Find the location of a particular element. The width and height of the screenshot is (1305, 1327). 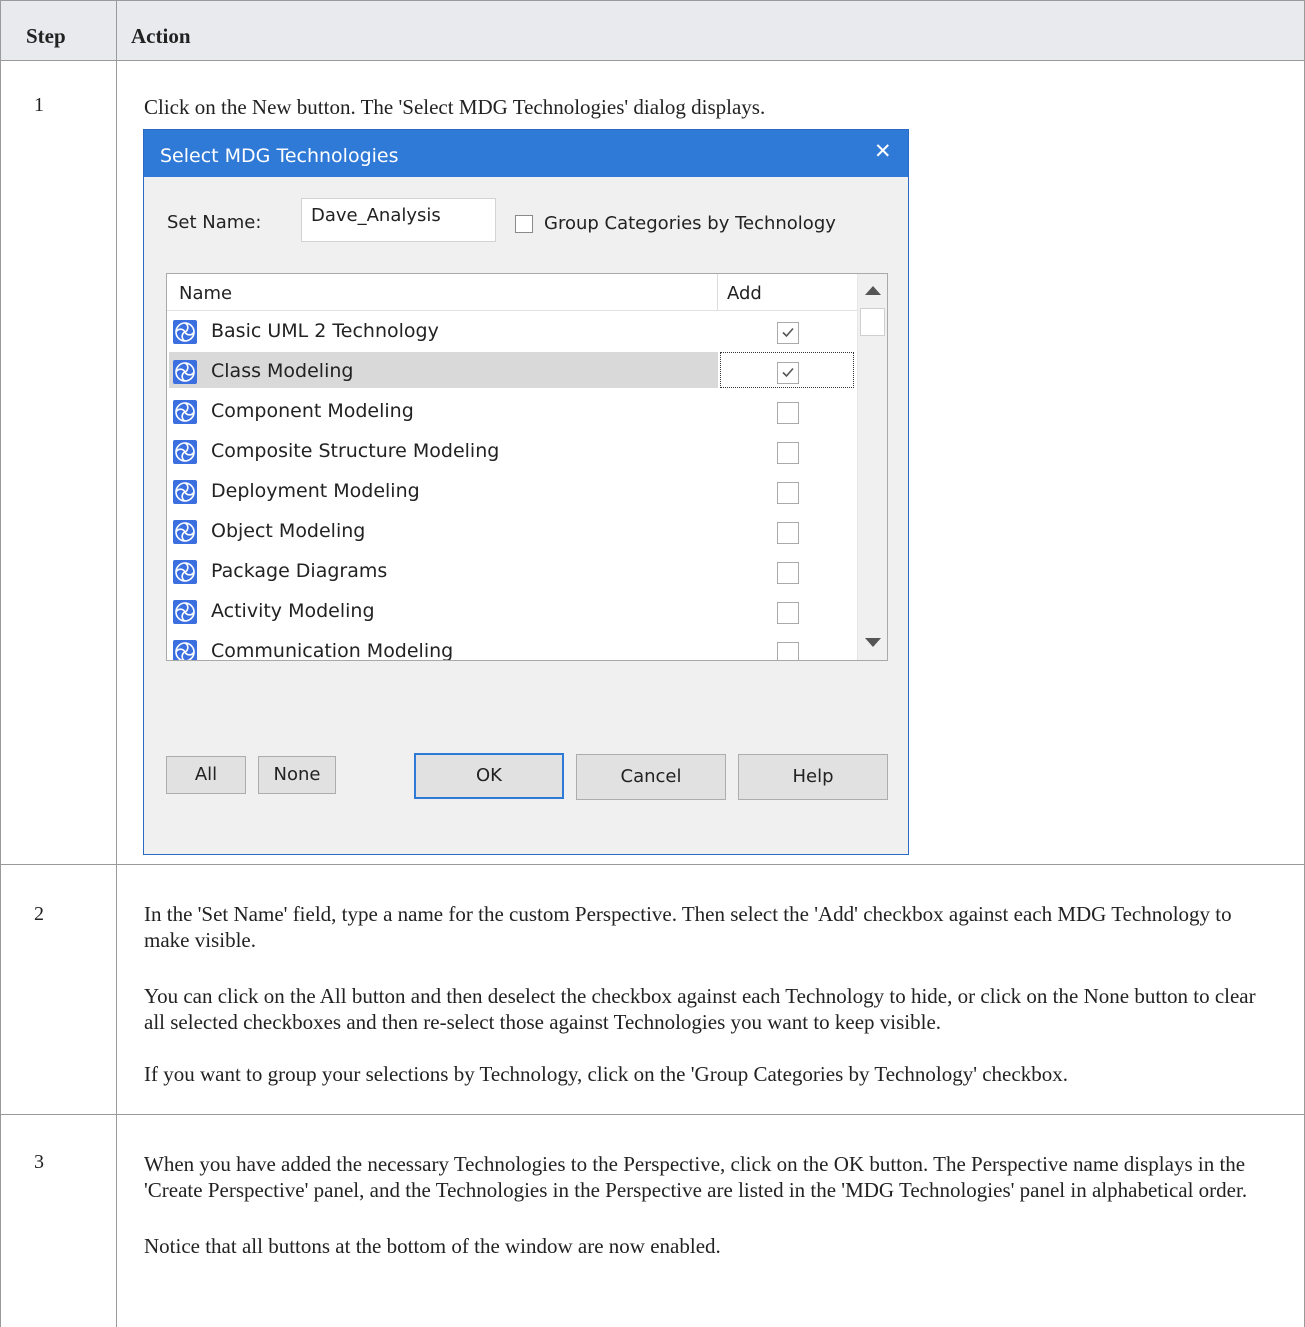

cancel-button: Cancel is located at coordinates (651, 777).